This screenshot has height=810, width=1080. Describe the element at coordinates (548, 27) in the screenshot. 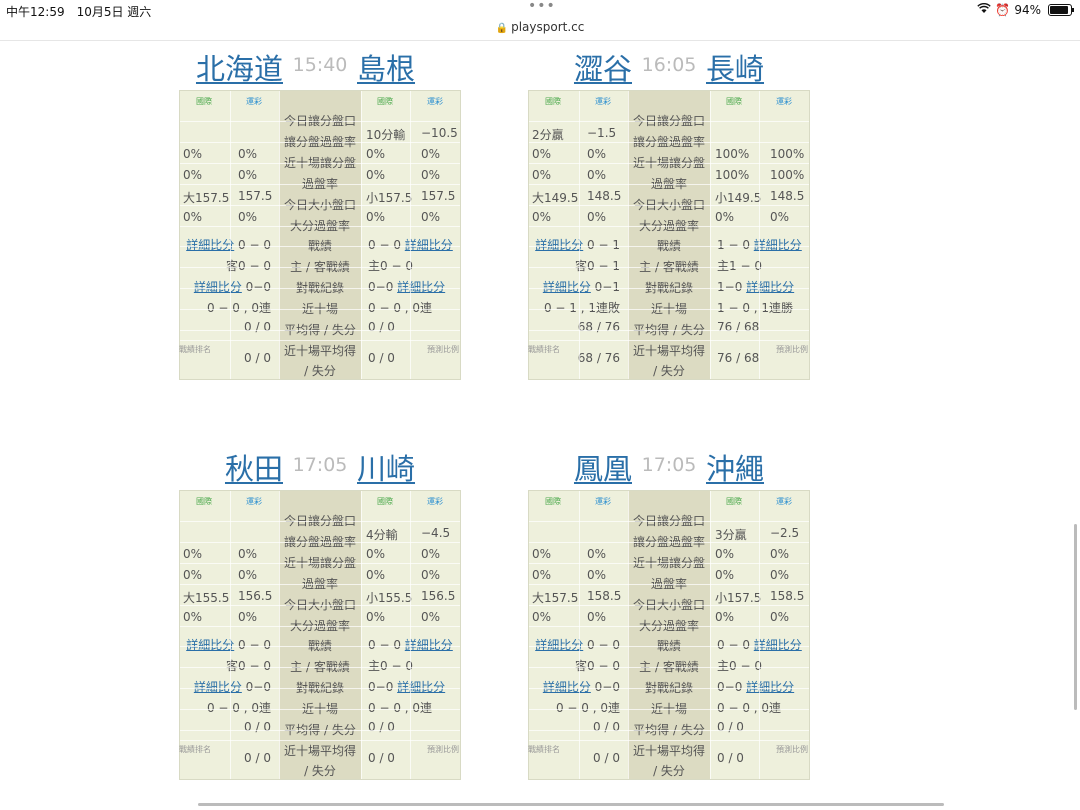

I see `url-text: playsport.cc` at that location.